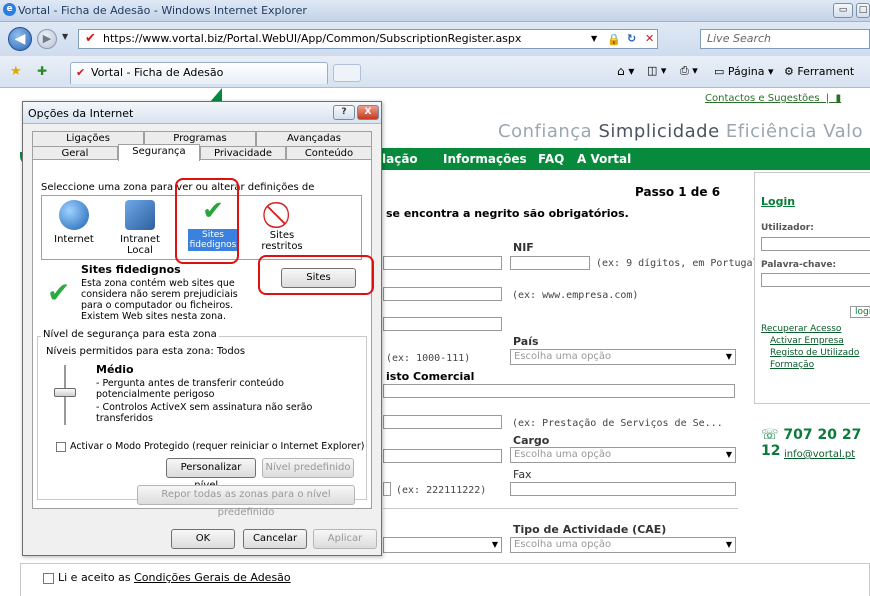  I want to click on nav-faq: FAQ, so click(551, 159).